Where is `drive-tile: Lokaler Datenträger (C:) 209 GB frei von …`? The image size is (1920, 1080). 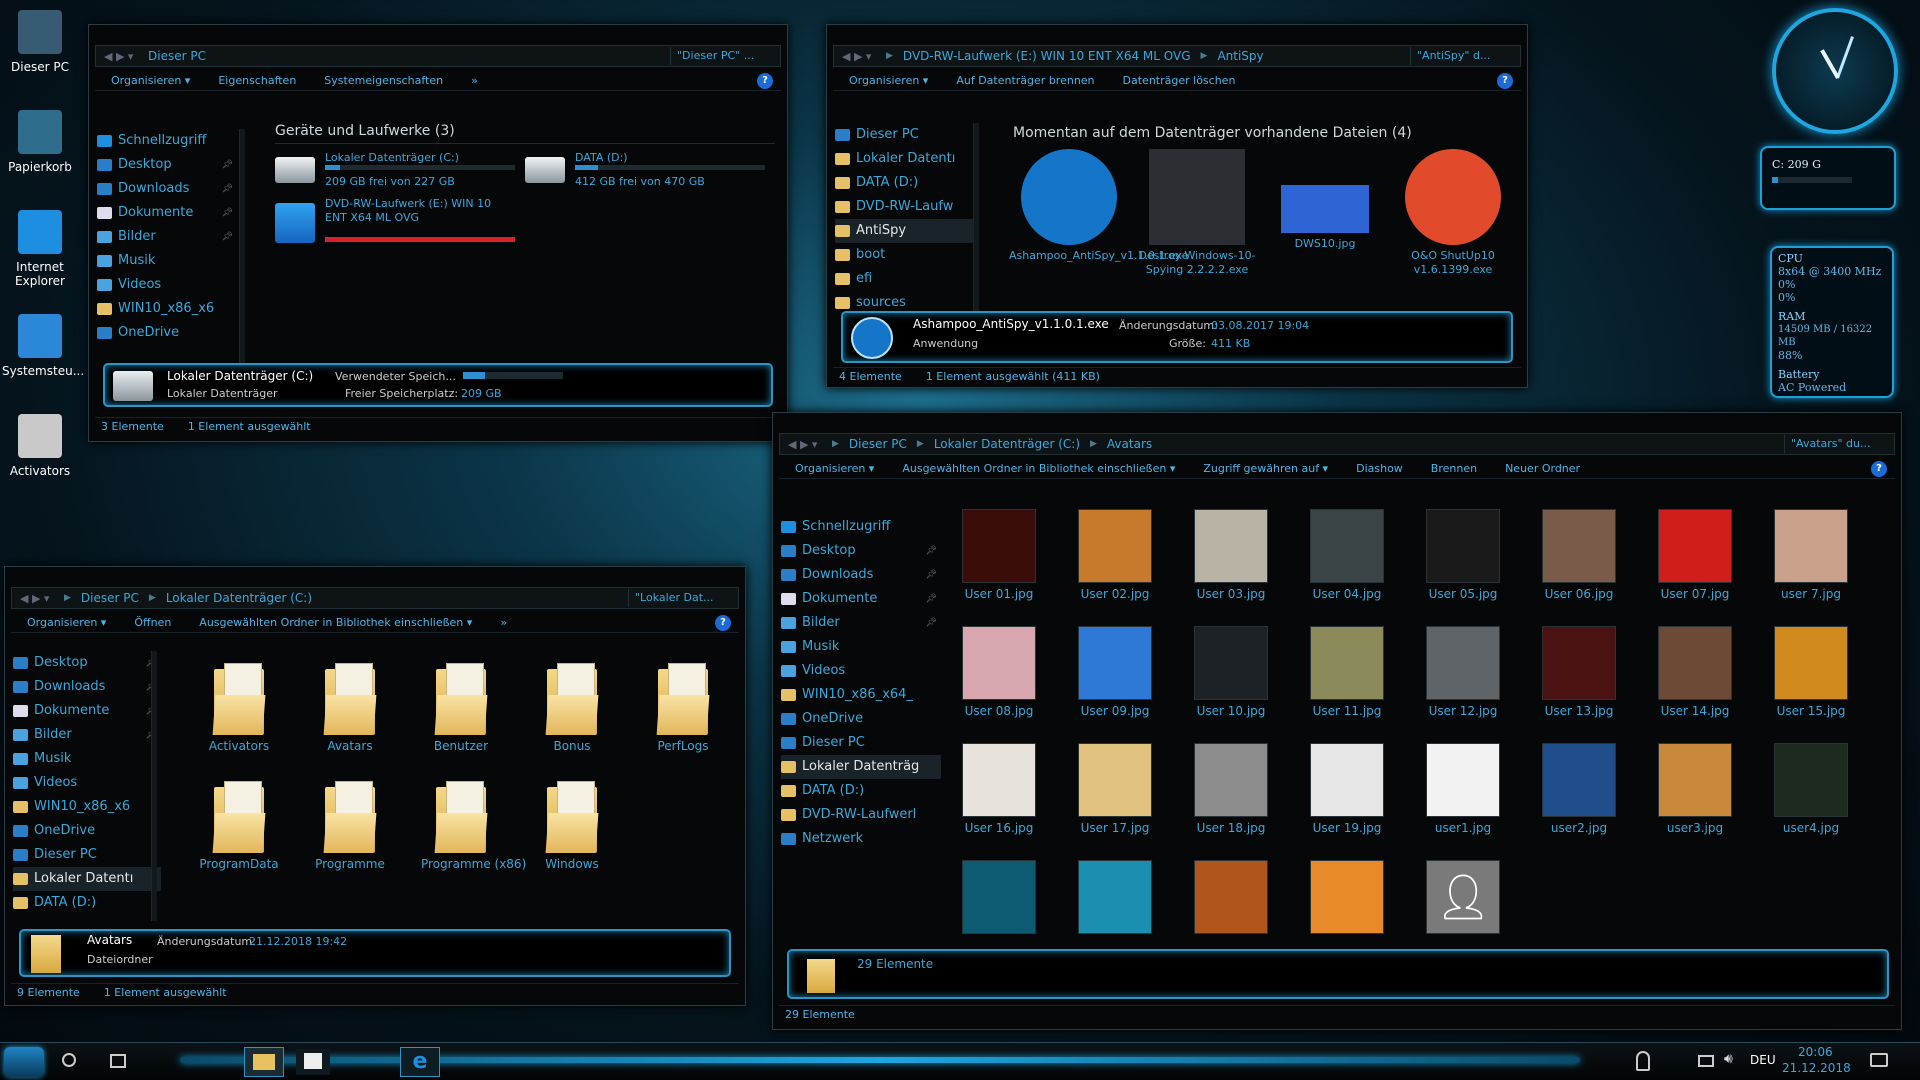 drive-tile: Lokaler Datenträger (C:) 209 GB frei von … is located at coordinates (395, 173).